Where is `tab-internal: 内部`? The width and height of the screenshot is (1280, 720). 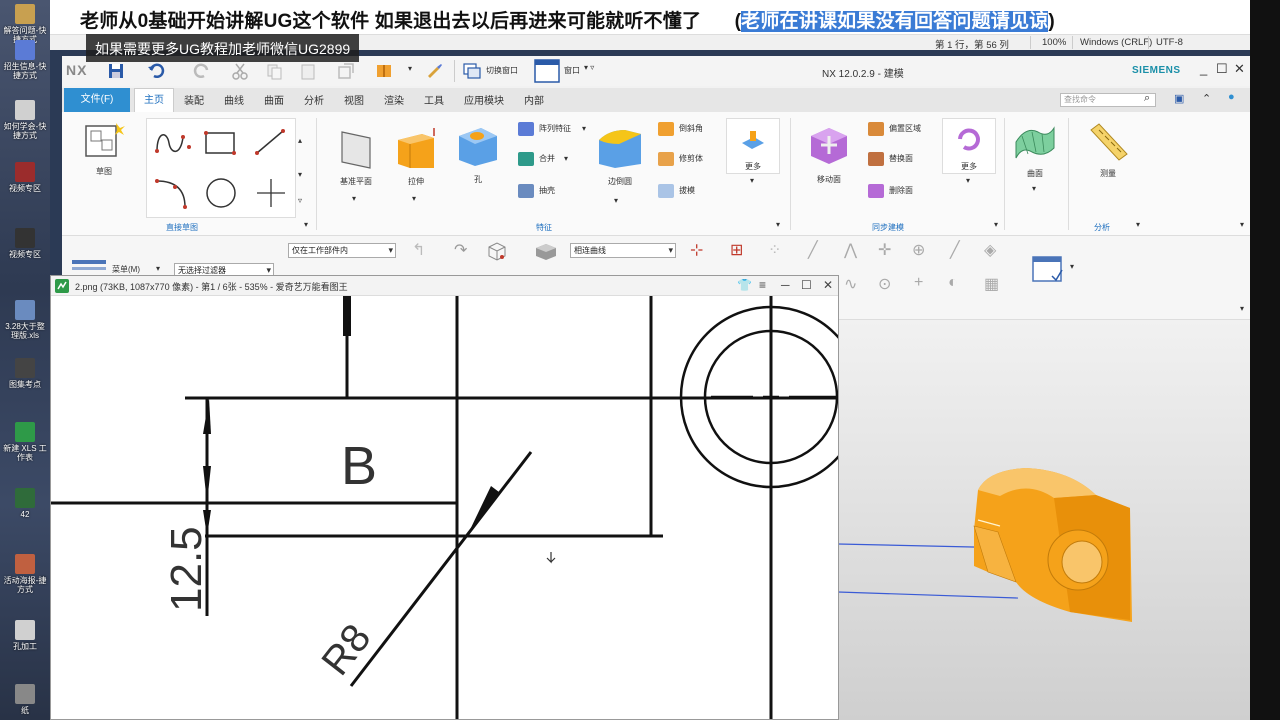
tab-internal: 内部 is located at coordinates (534, 99).